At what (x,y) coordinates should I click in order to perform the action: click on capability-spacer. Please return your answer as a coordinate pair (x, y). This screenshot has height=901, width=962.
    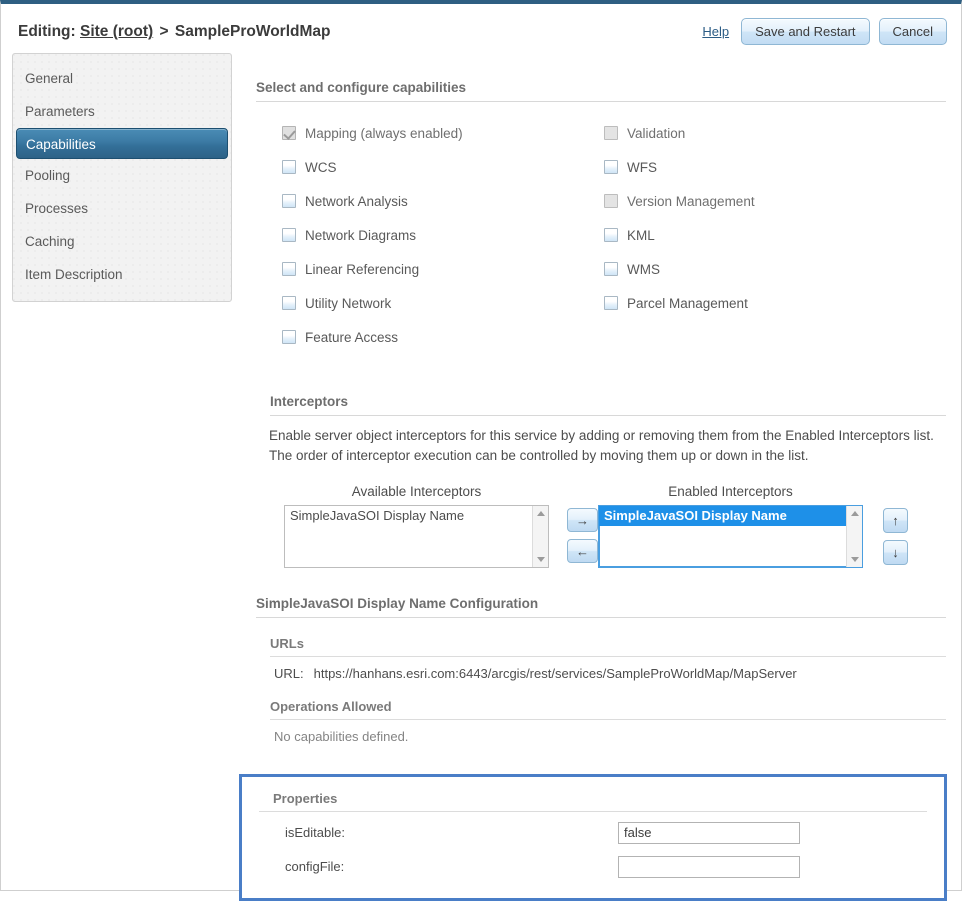
    Looking at the image, I should click on (775, 337).